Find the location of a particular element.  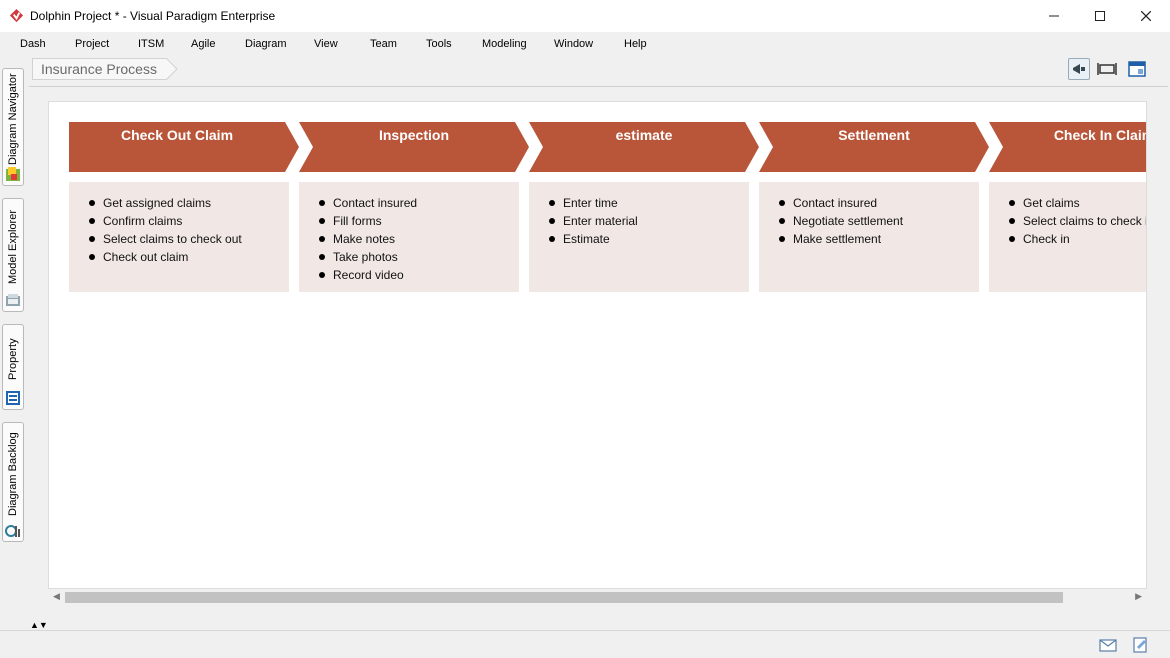

stage-header: Check Out Claim is located at coordinates (184, 147).